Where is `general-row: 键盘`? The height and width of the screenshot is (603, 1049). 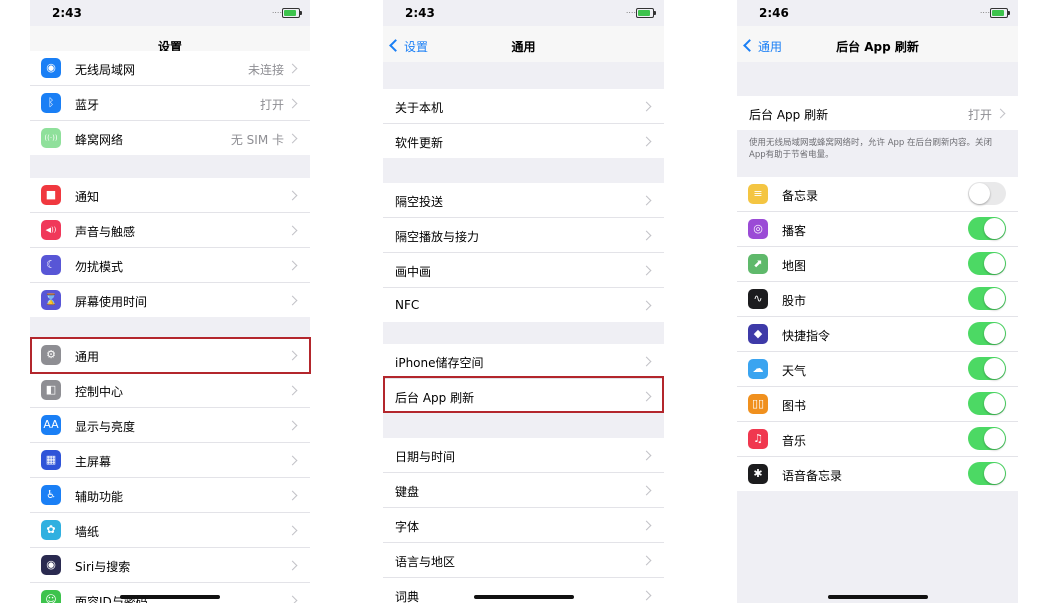
general-row: 键盘 is located at coordinates (523, 490).